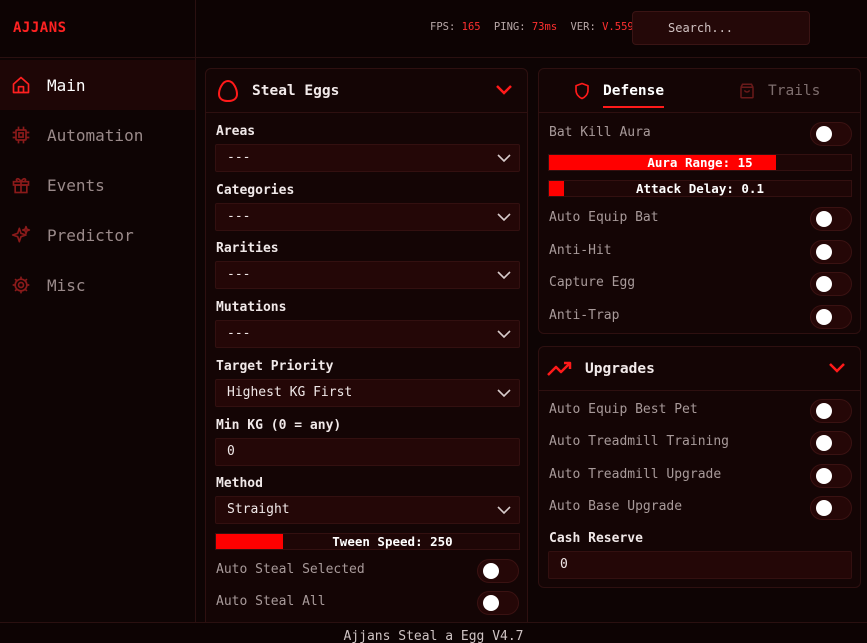 Image resolution: width=867 pixels, height=643 pixels. I want to click on sidebar-item-predictor: Predictor, so click(97, 235).